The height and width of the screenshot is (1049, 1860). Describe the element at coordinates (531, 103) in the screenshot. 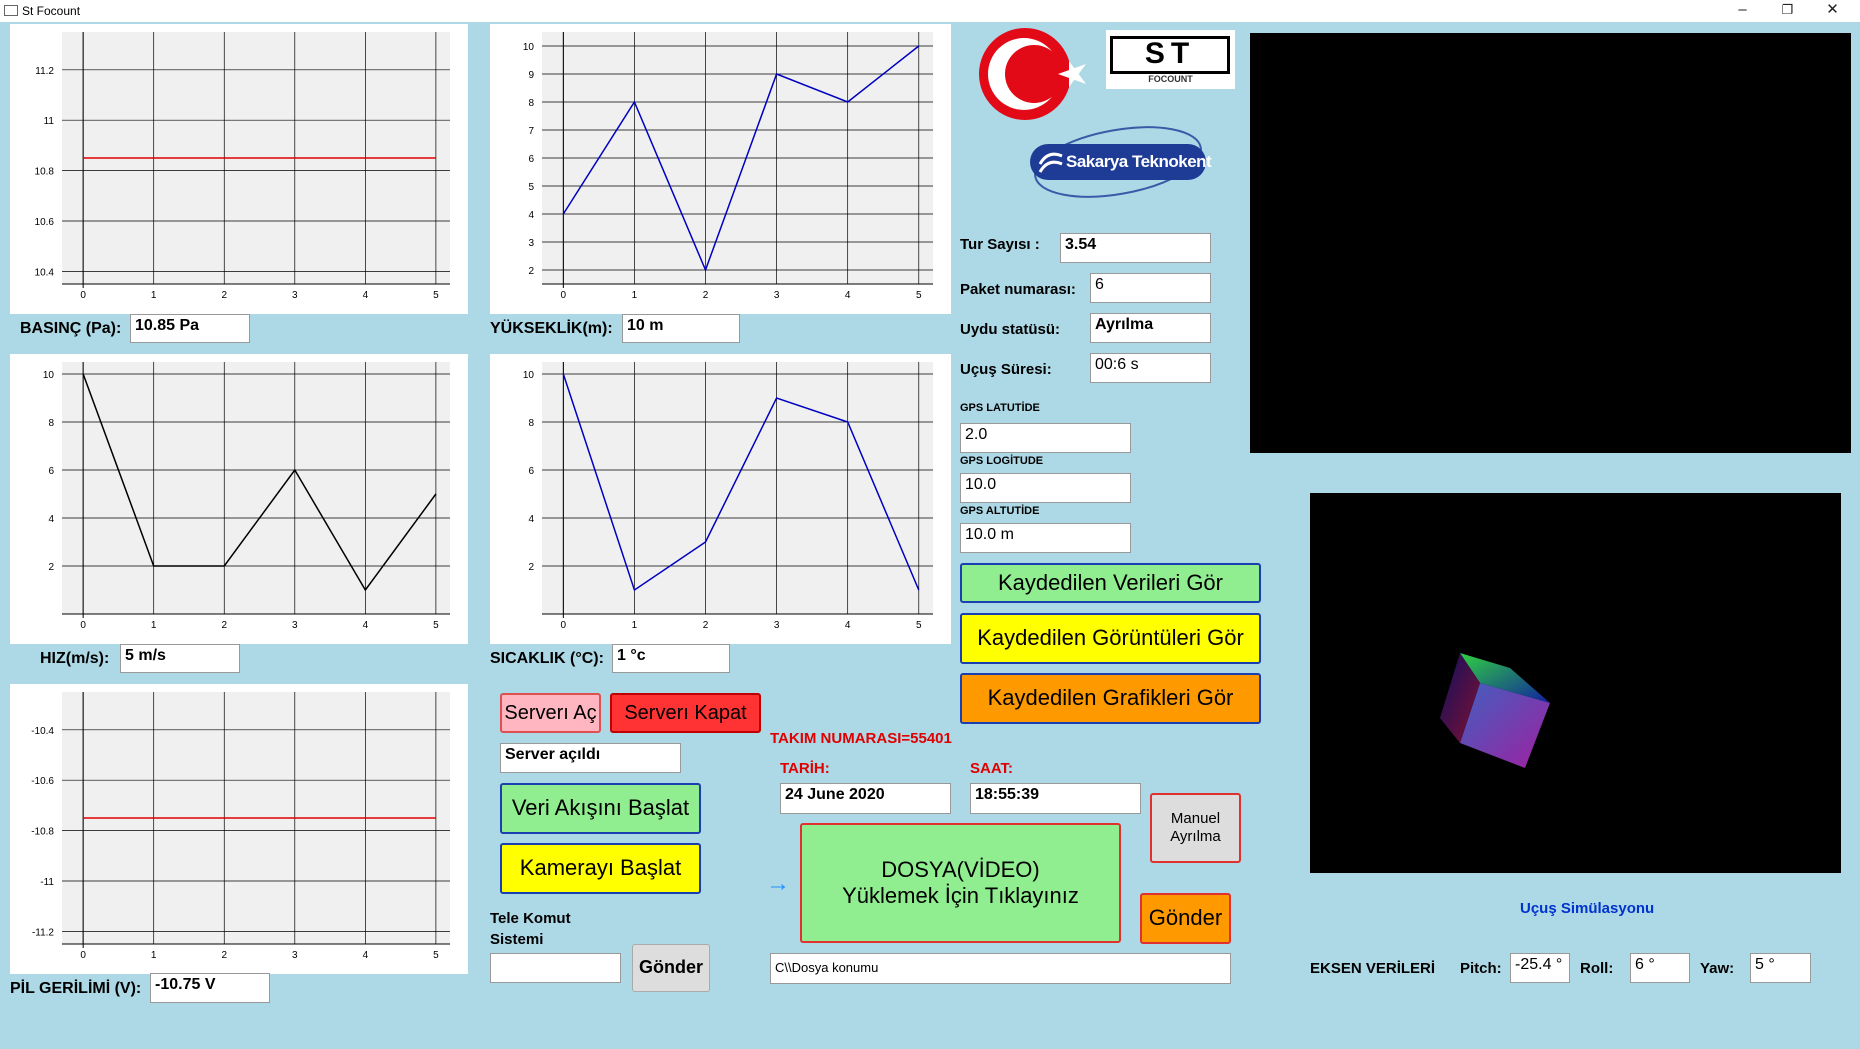

I see `y-tick-label: 8` at that location.